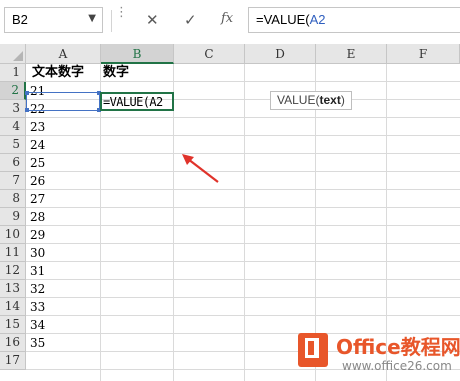 The width and height of the screenshot is (460, 381). Describe the element at coordinates (137, 101) in the screenshot. I see `active-cell-border` at that location.